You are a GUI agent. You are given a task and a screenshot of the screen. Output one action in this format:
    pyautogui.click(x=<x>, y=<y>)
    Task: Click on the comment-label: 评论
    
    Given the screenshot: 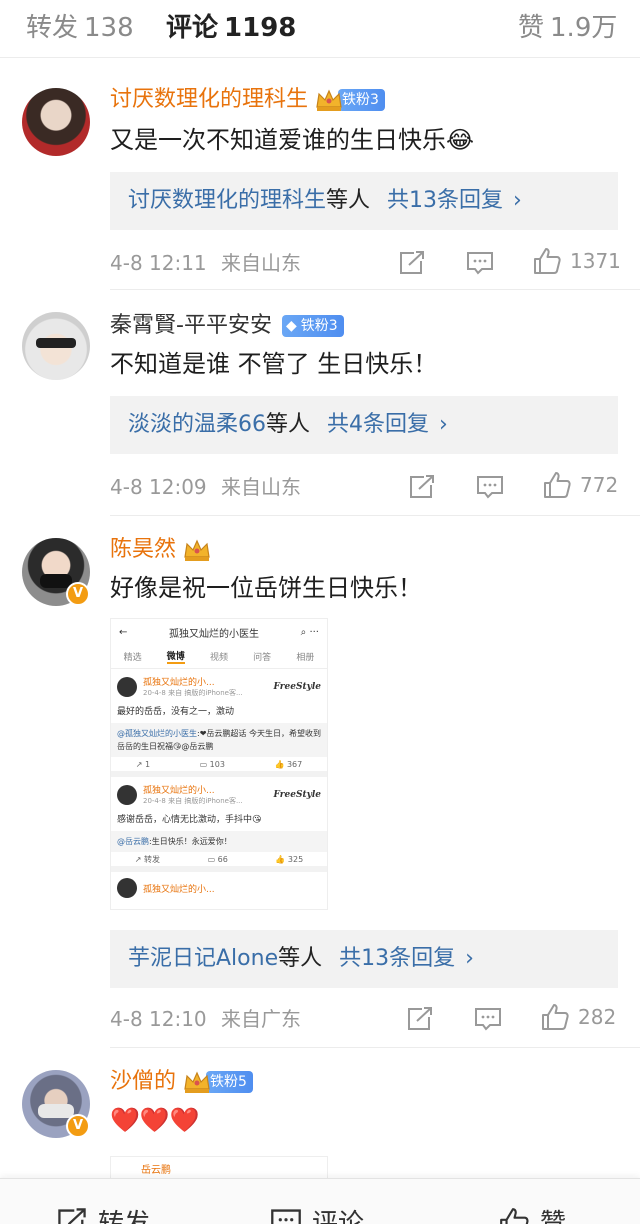 What is the action you would take?
    pyautogui.click(x=338, y=1216)
    